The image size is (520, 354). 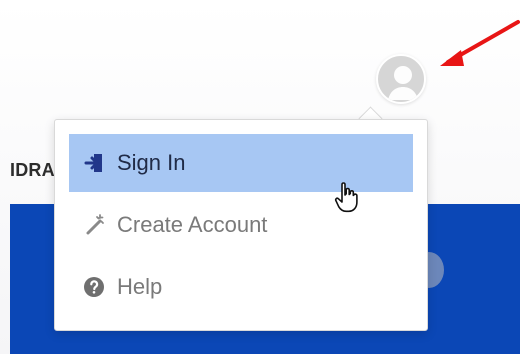 What do you see at coordinates (32, 170) in the screenshot?
I see `nav-label: IDRA` at bounding box center [32, 170].